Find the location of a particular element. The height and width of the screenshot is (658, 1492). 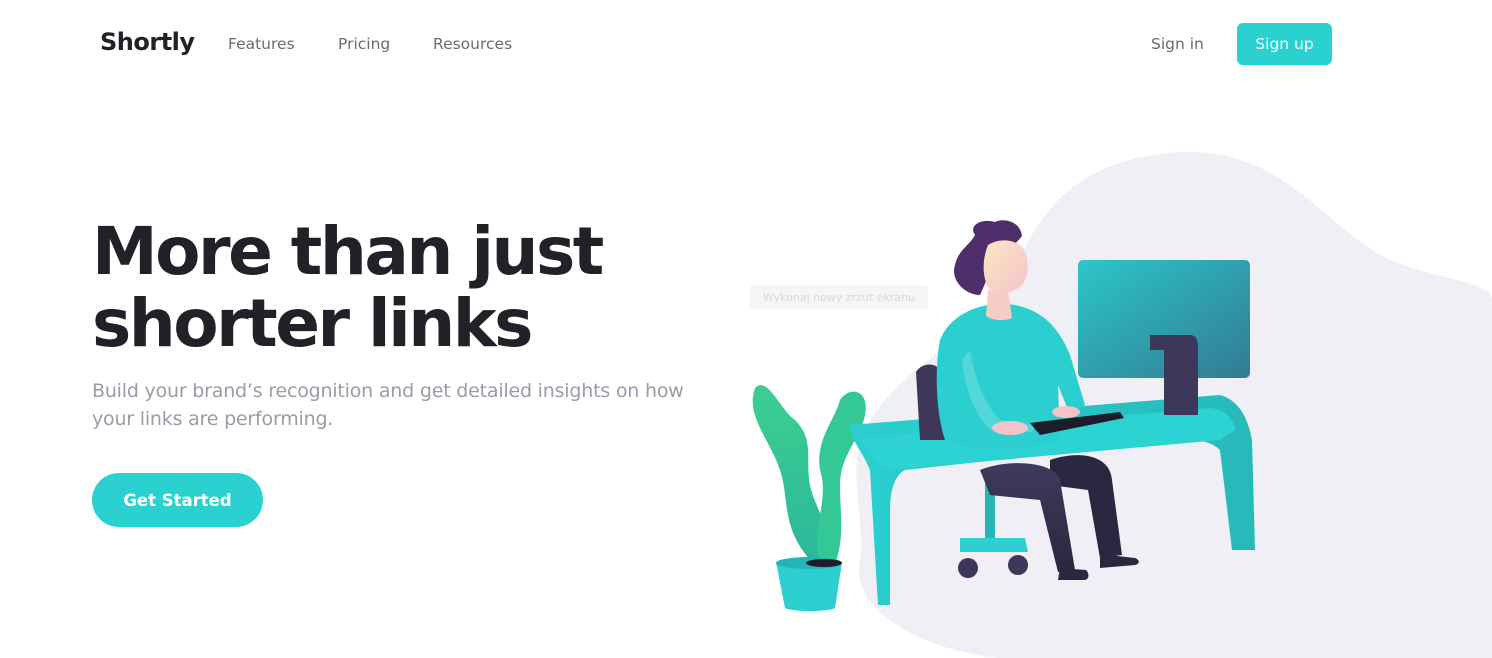

person-neck is located at coordinates (999, 305).